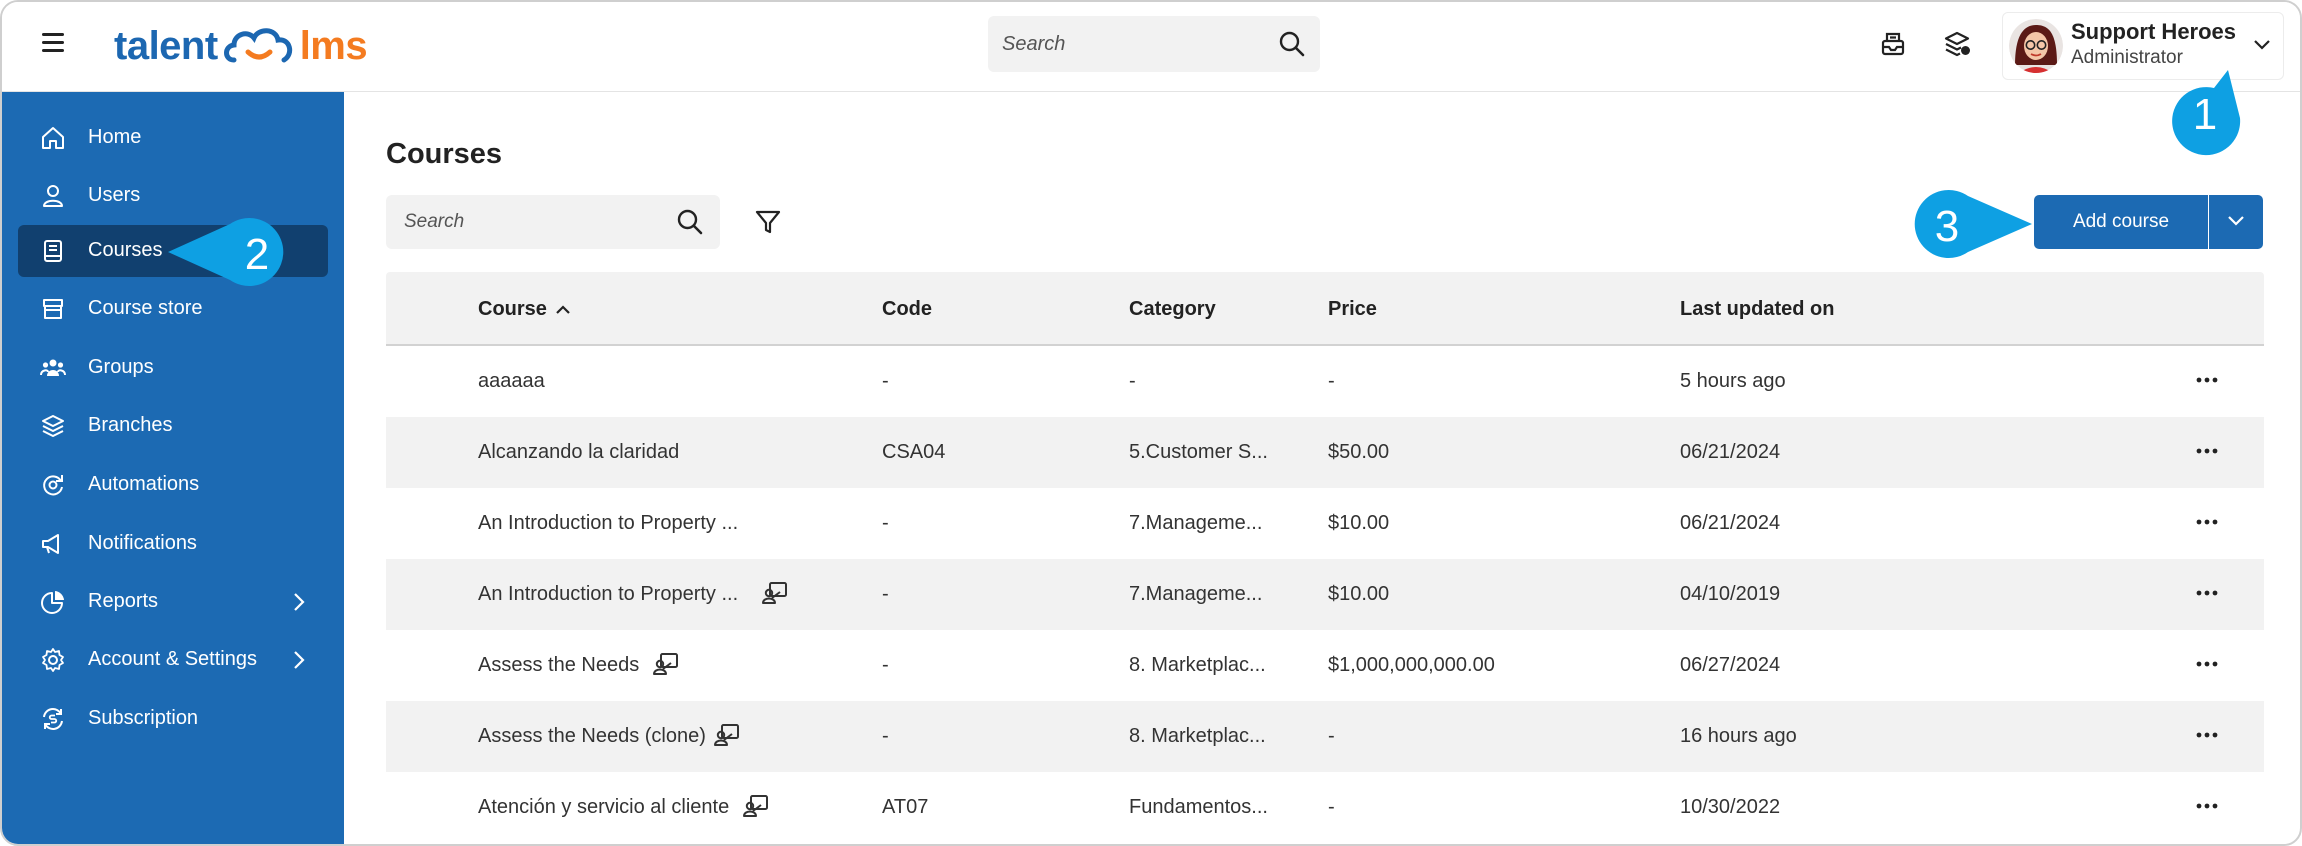  Describe the element at coordinates (563, 309) in the screenshot. I see `sort-ascending-icon` at that location.